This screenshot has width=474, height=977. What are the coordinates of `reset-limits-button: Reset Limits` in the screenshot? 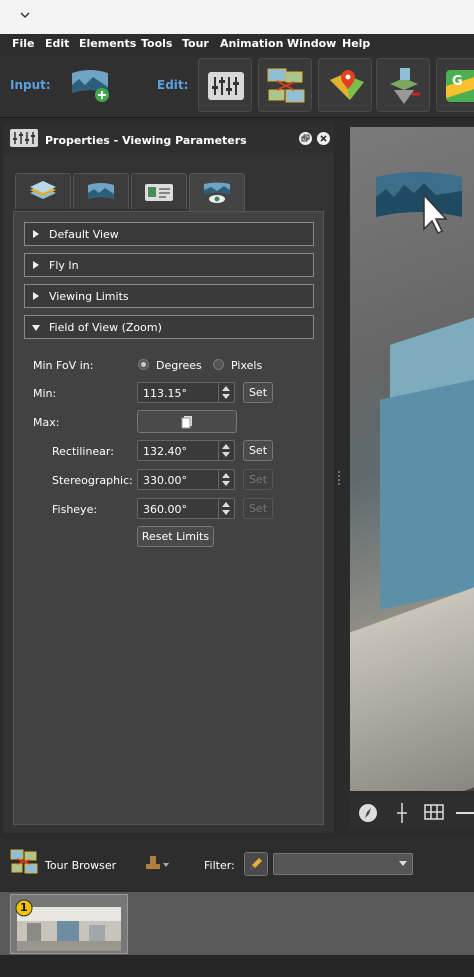 It's located at (175, 536).